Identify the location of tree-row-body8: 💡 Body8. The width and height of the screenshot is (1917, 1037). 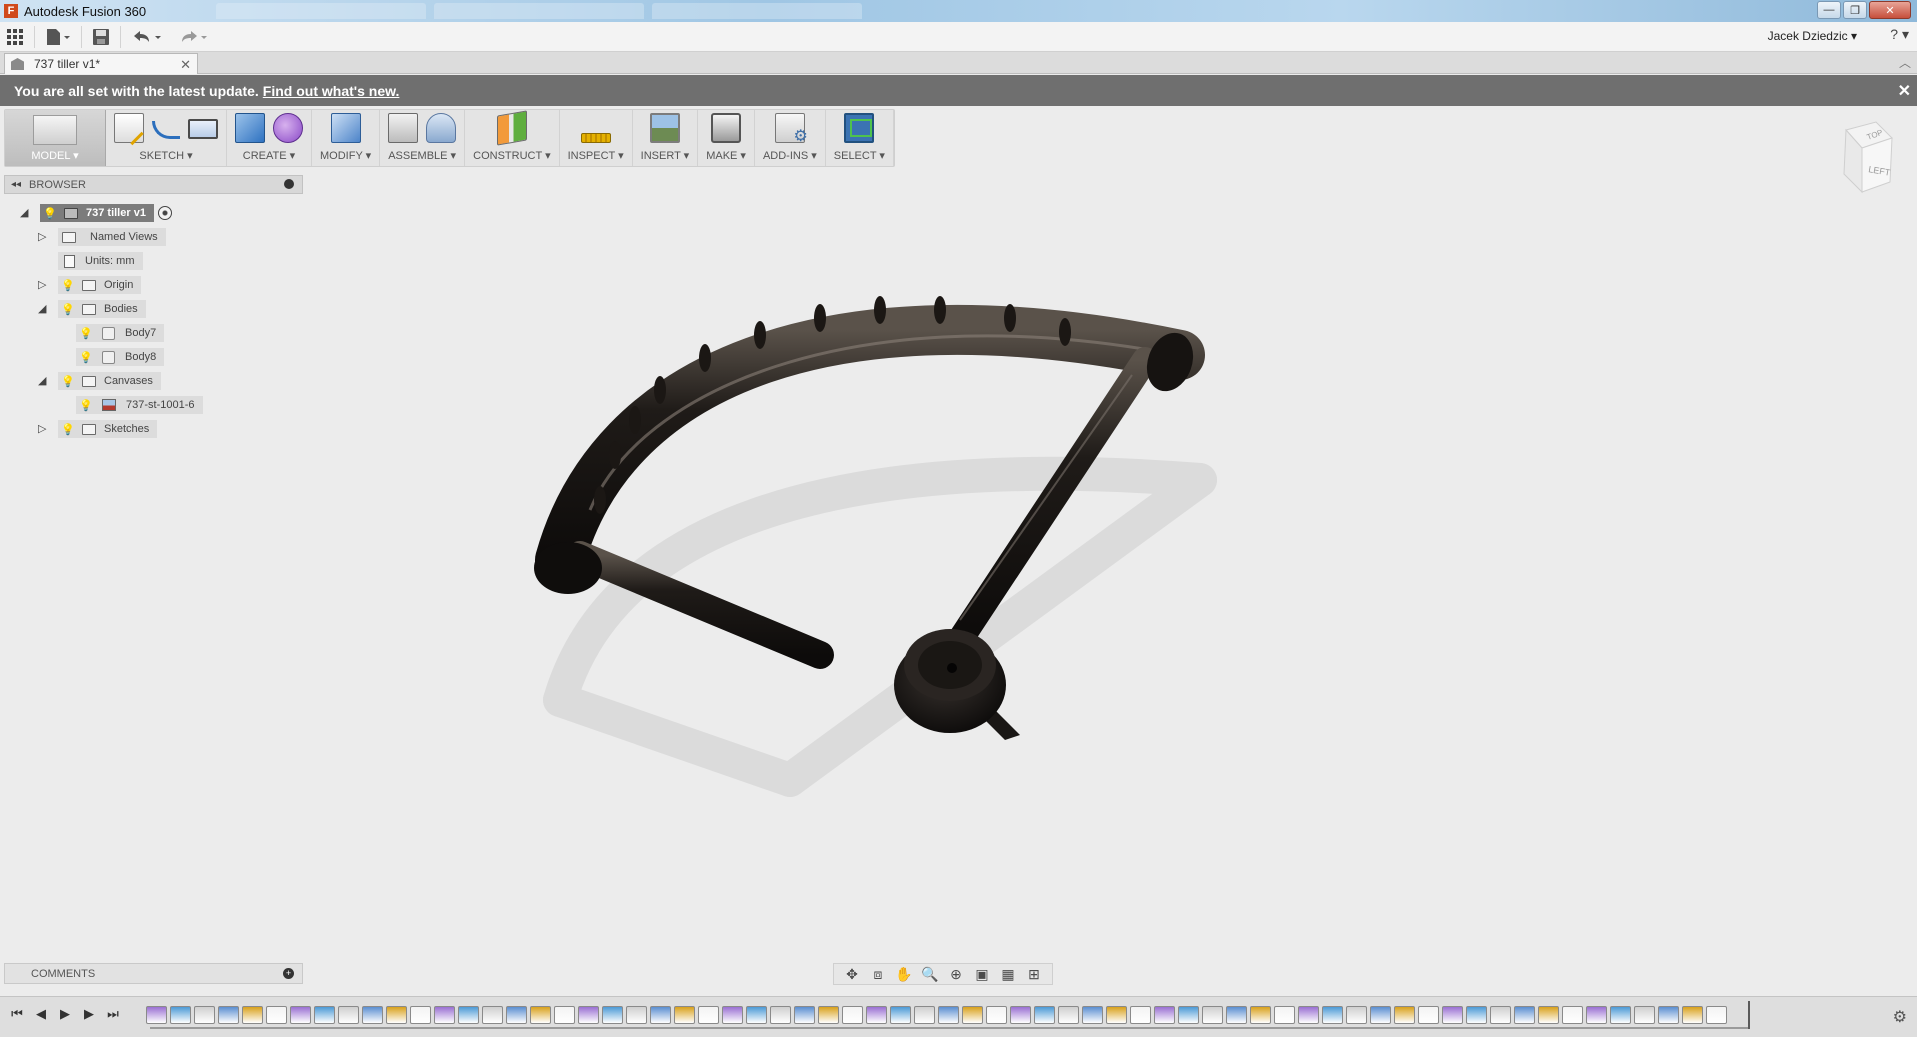
(120, 357).